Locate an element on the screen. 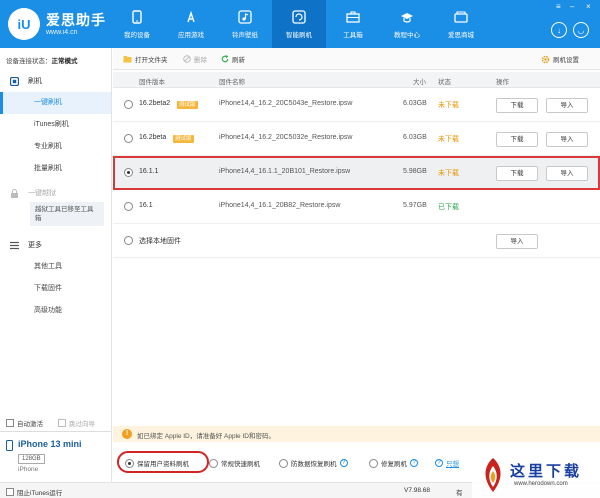 The height and width of the screenshot is (498, 600). header-name: 固件名称 is located at coordinates (232, 82).